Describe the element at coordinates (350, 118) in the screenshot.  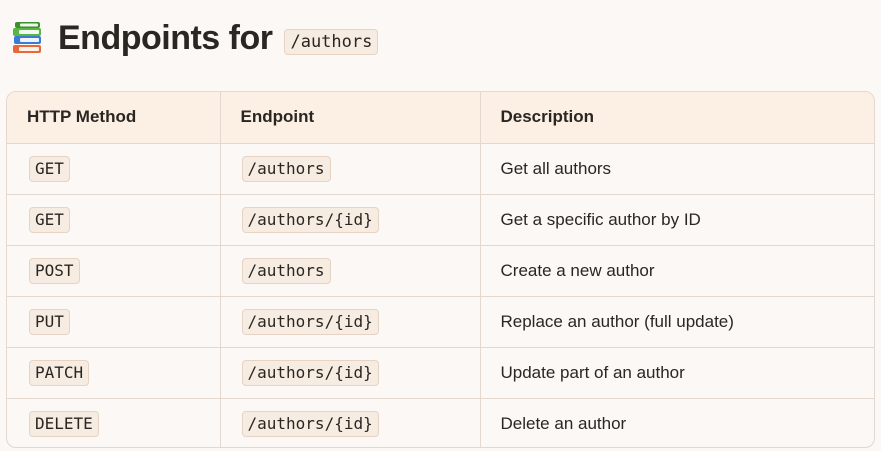
I see `column-header-endpoint: Endpoint` at that location.